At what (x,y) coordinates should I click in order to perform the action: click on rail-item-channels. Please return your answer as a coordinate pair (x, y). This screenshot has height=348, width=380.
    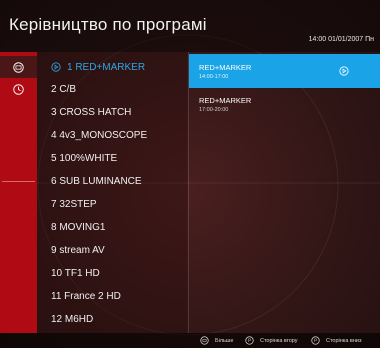
    Looking at the image, I should click on (18, 67).